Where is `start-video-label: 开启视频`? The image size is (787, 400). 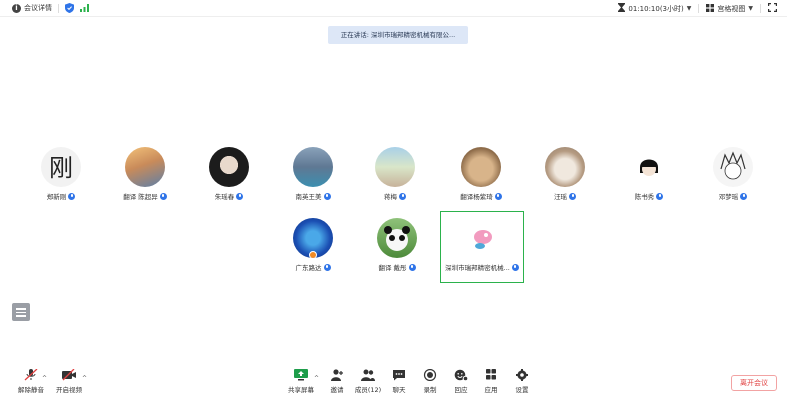
start-video-label: 开启视频 is located at coordinates (69, 390).